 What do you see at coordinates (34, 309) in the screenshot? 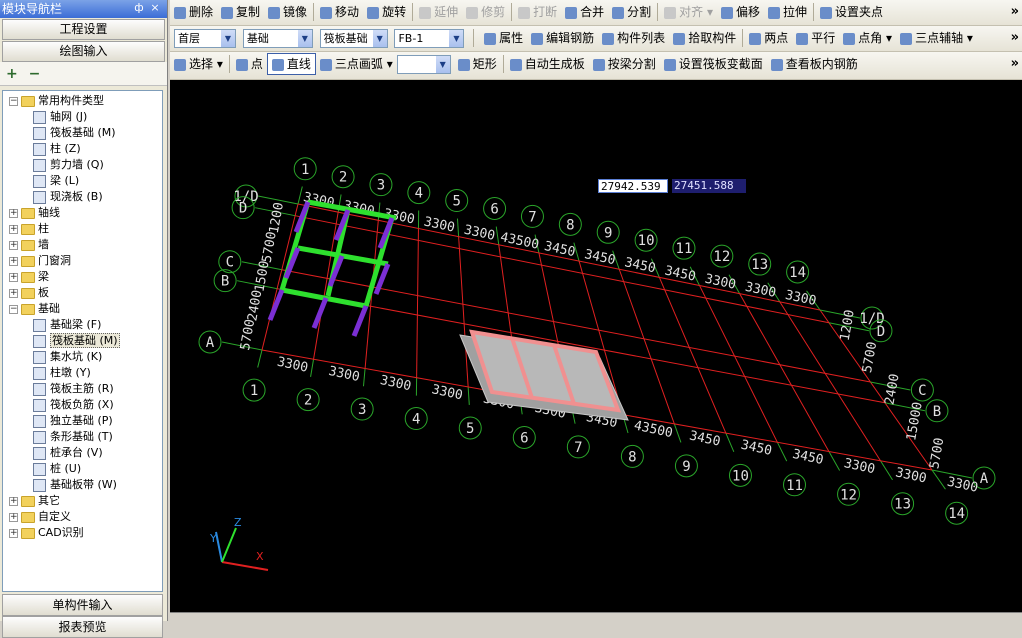
I see `tree-folder: −基础` at bounding box center [34, 309].